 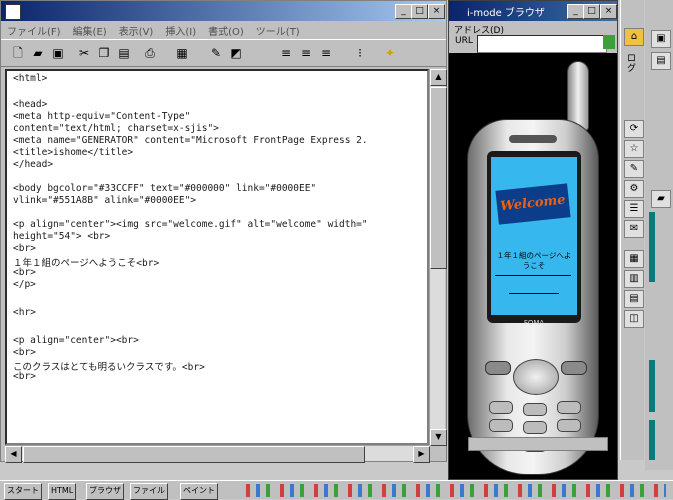 What do you see at coordinates (632, 64) in the screenshot?
I see `vertical-log-label: ログ` at bounding box center [632, 64].